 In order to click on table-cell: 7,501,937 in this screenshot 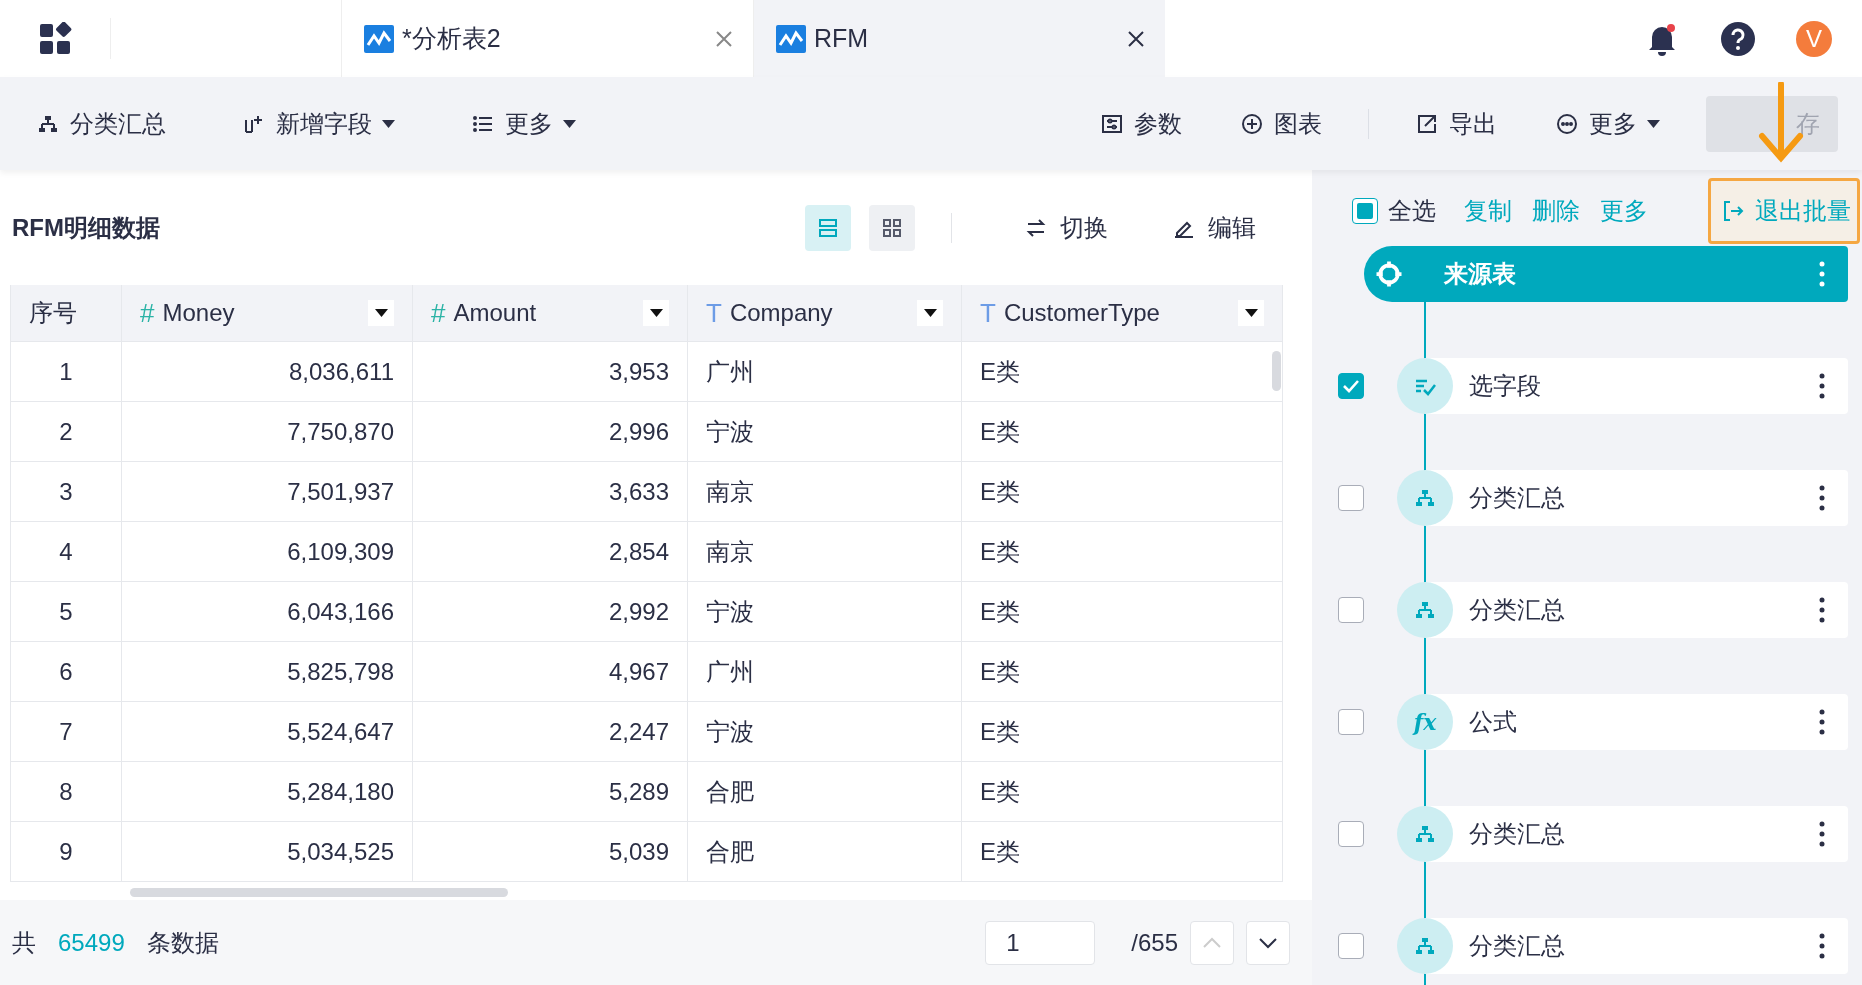, I will do `click(267, 492)`.